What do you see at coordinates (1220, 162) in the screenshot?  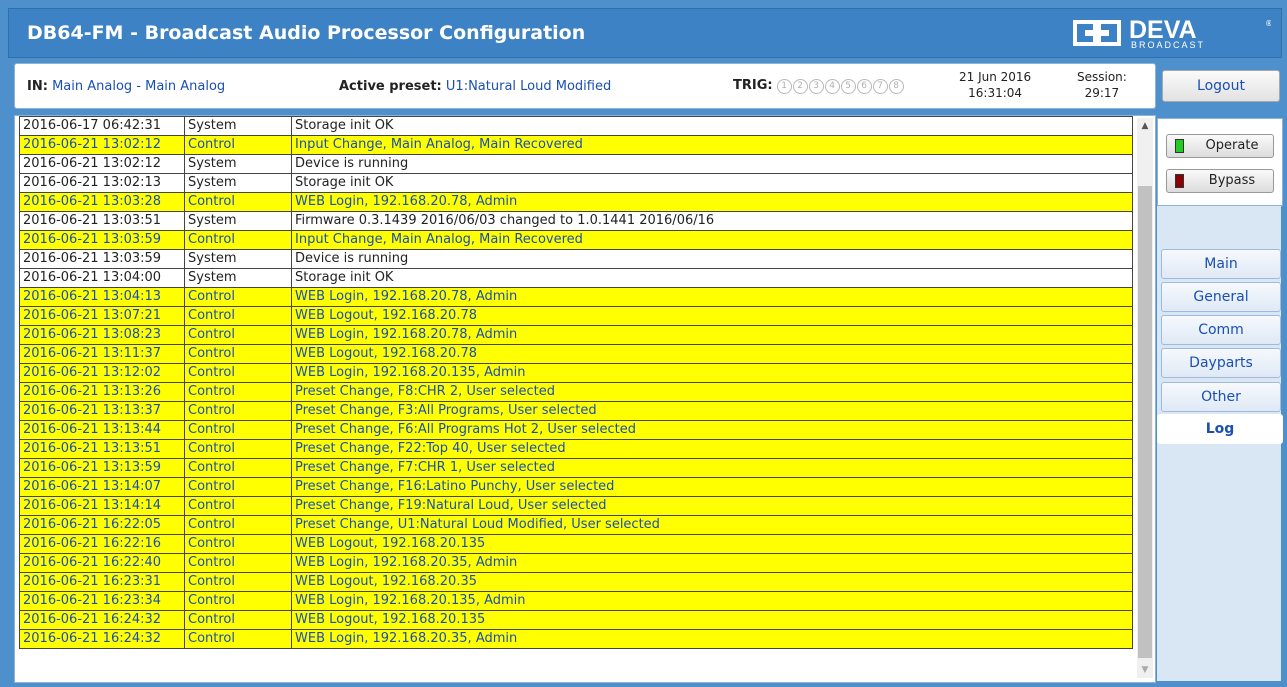 I see `mode-box: Operate Bypass` at bounding box center [1220, 162].